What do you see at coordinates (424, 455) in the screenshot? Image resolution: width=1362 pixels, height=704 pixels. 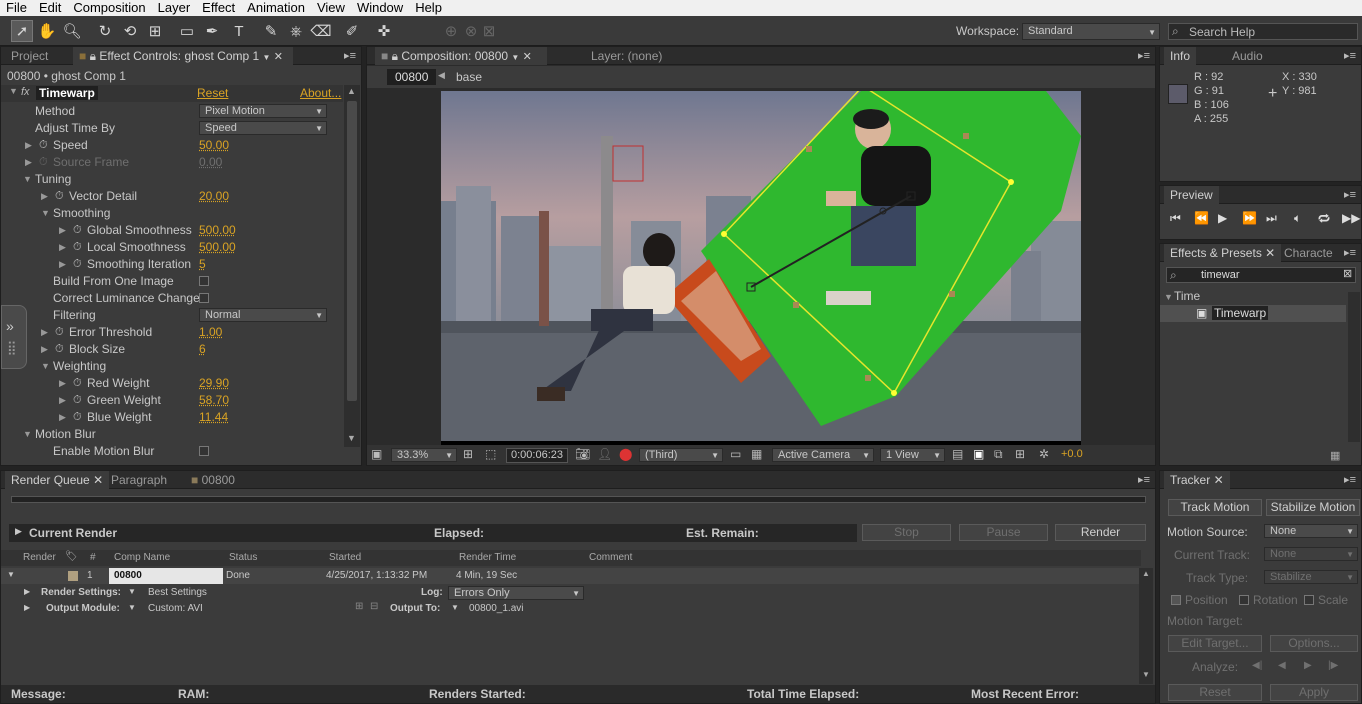 I see `zoom-dropdown: 33.3%` at bounding box center [424, 455].